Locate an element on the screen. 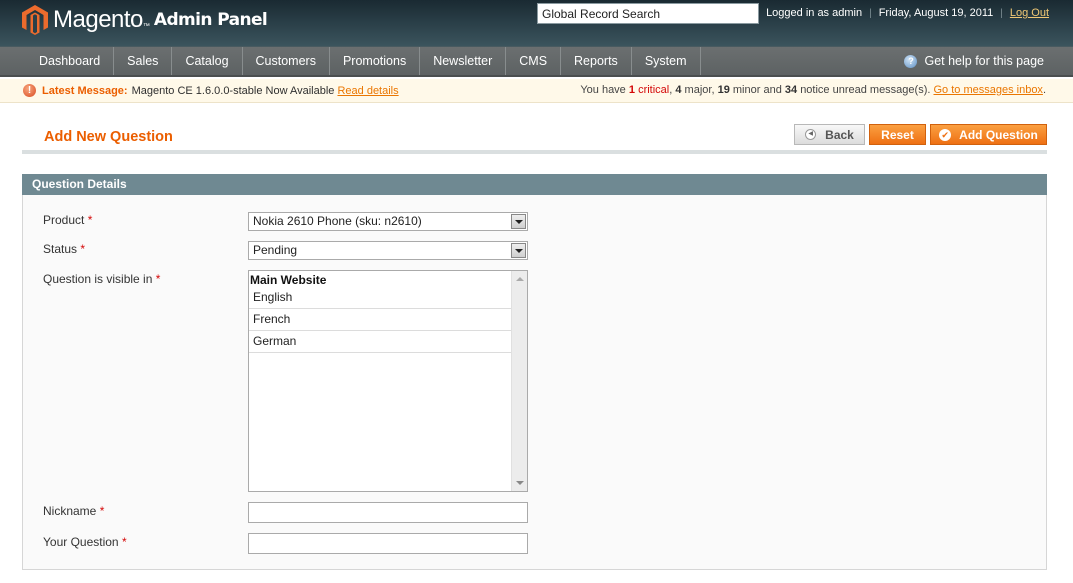 The image size is (1073, 583). nav-item-customers: Customers is located at coordinates (286, 61).